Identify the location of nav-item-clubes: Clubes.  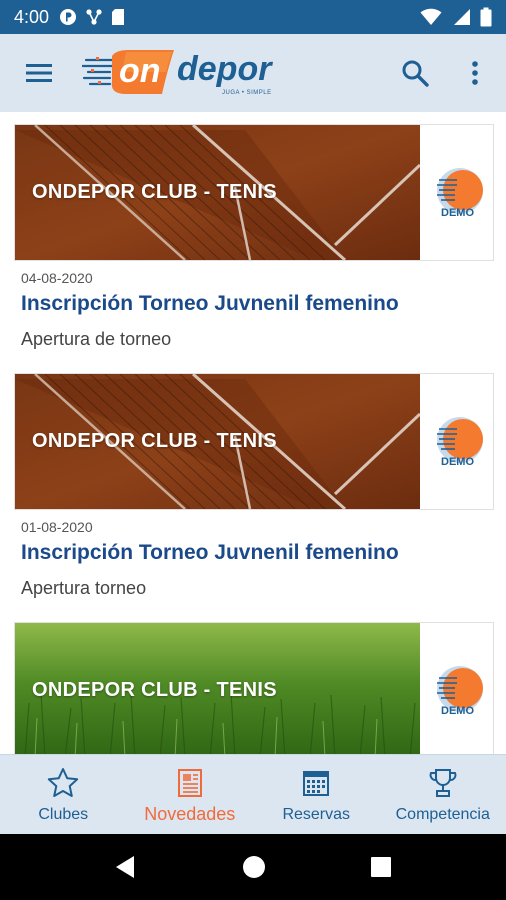
(63, 794).